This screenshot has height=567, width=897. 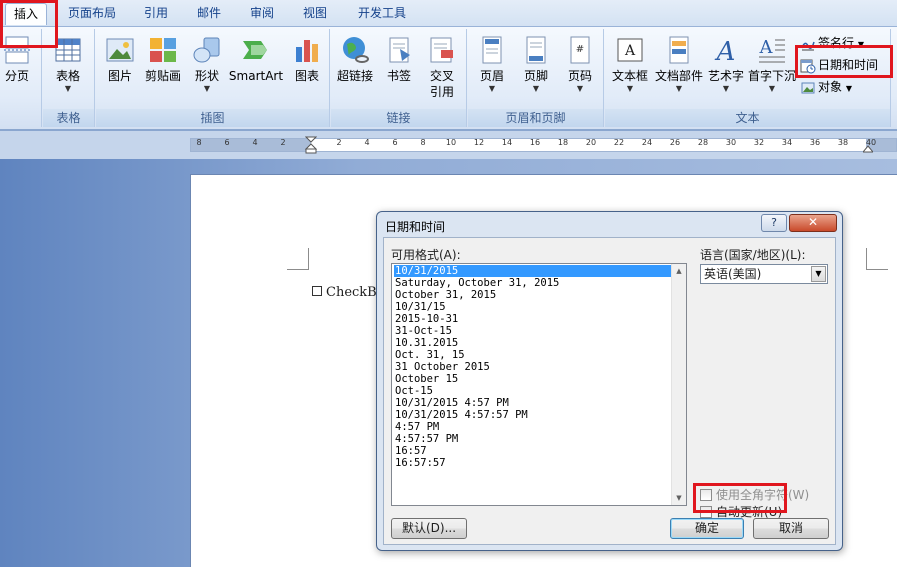 What do you see at coordinates (212, 118) in the screenshot?
I see `group-label-illustrations: 插图` at bounding box center [212, 118].